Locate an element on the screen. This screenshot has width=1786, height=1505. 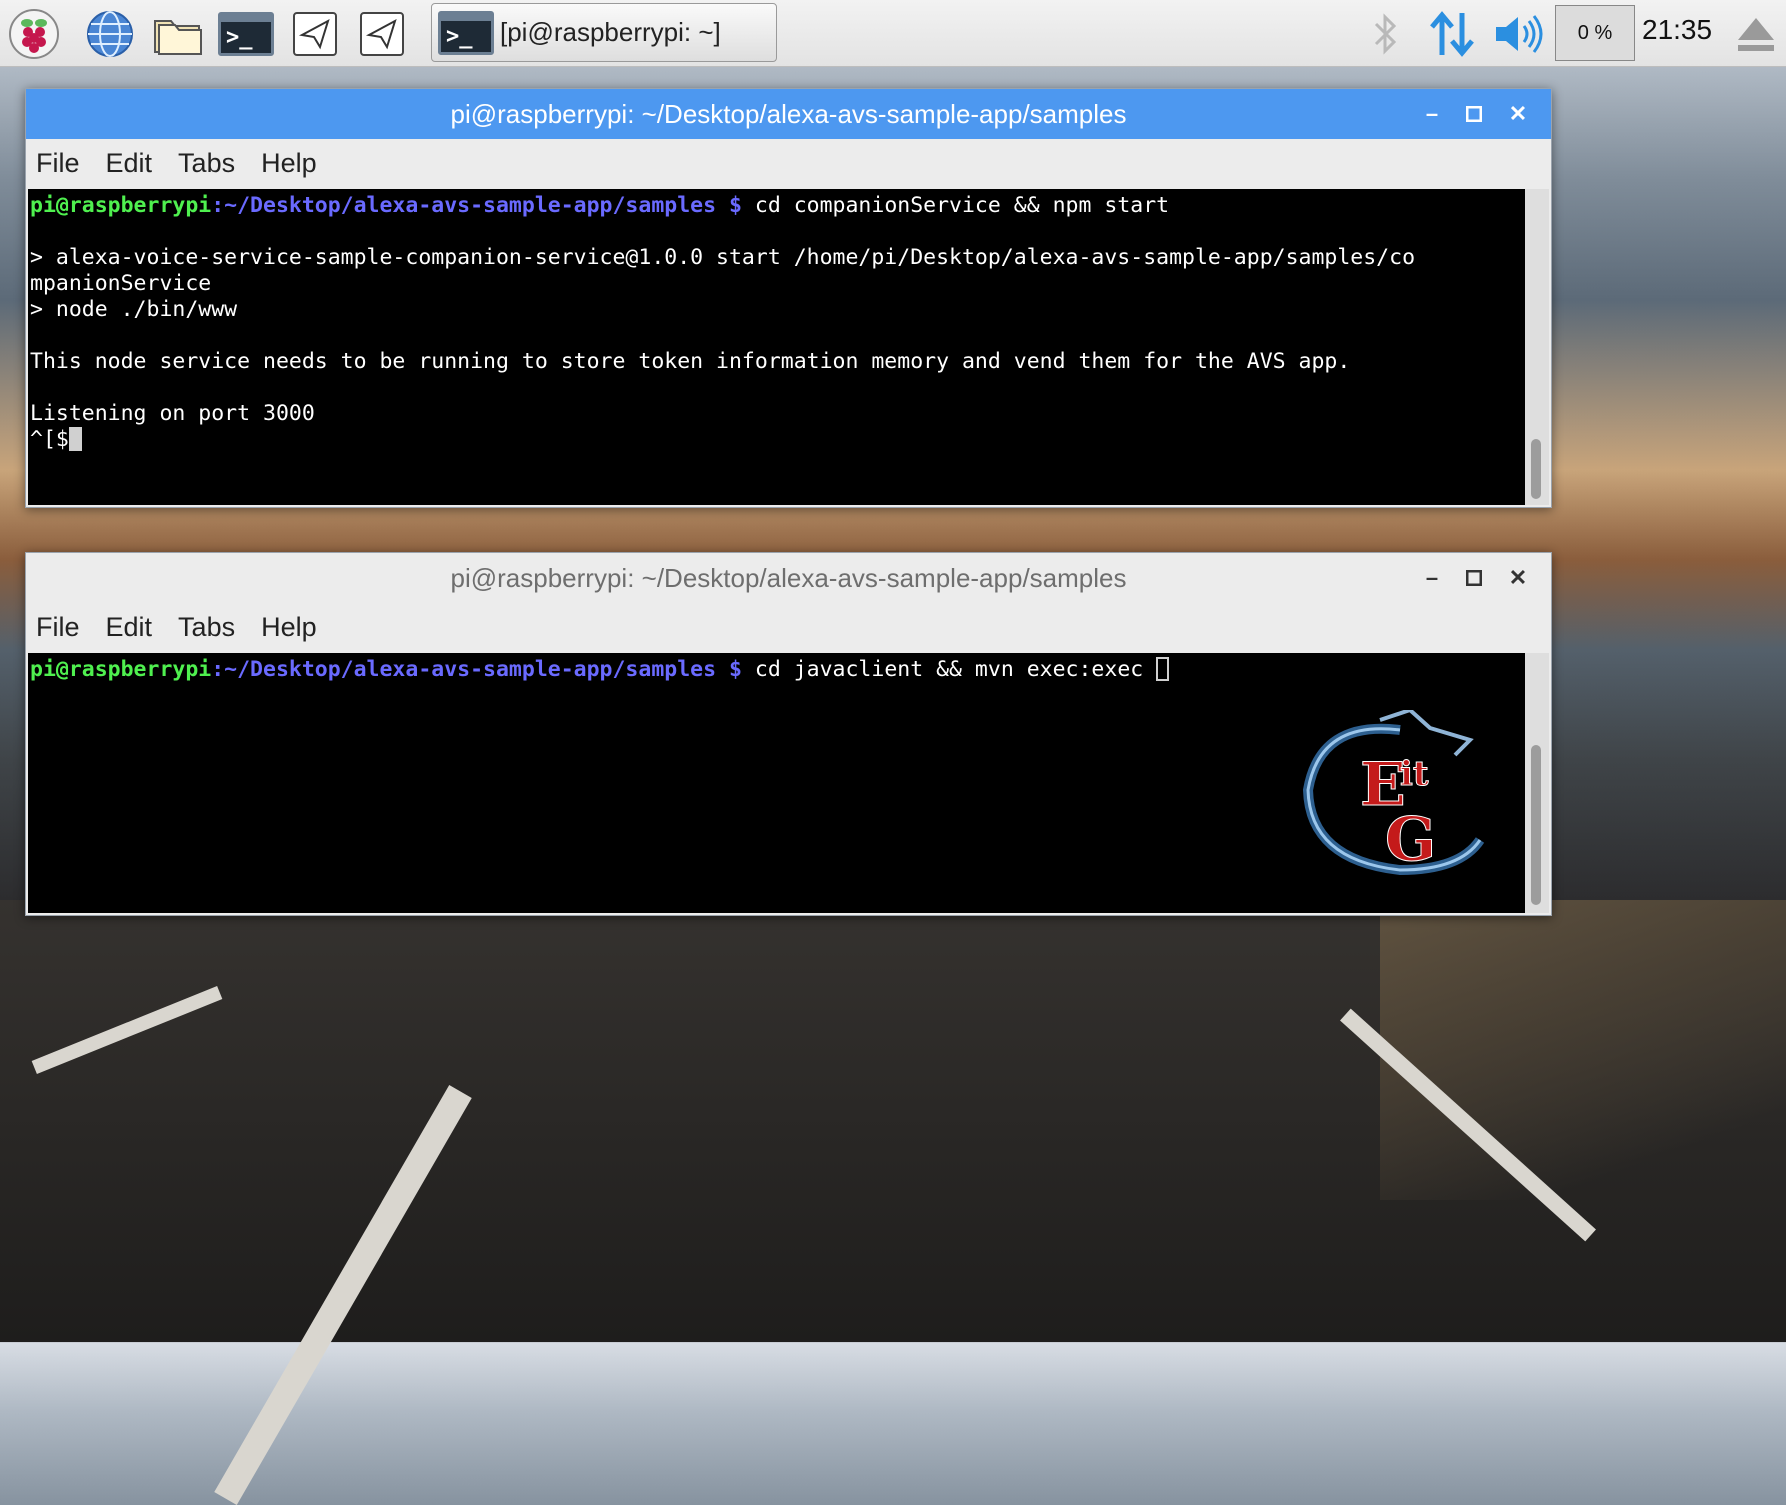
taskbar-window-button: >_ [pi@raspberrypi: ~] is located at coordinates (604, 32).